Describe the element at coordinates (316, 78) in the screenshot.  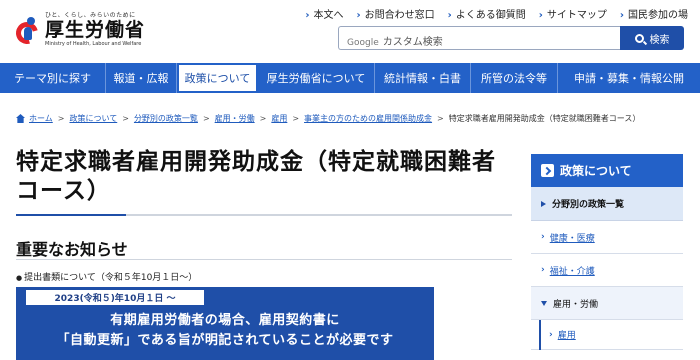
I see `nav-item-about-ministry: 厚生労働省について` at that location.